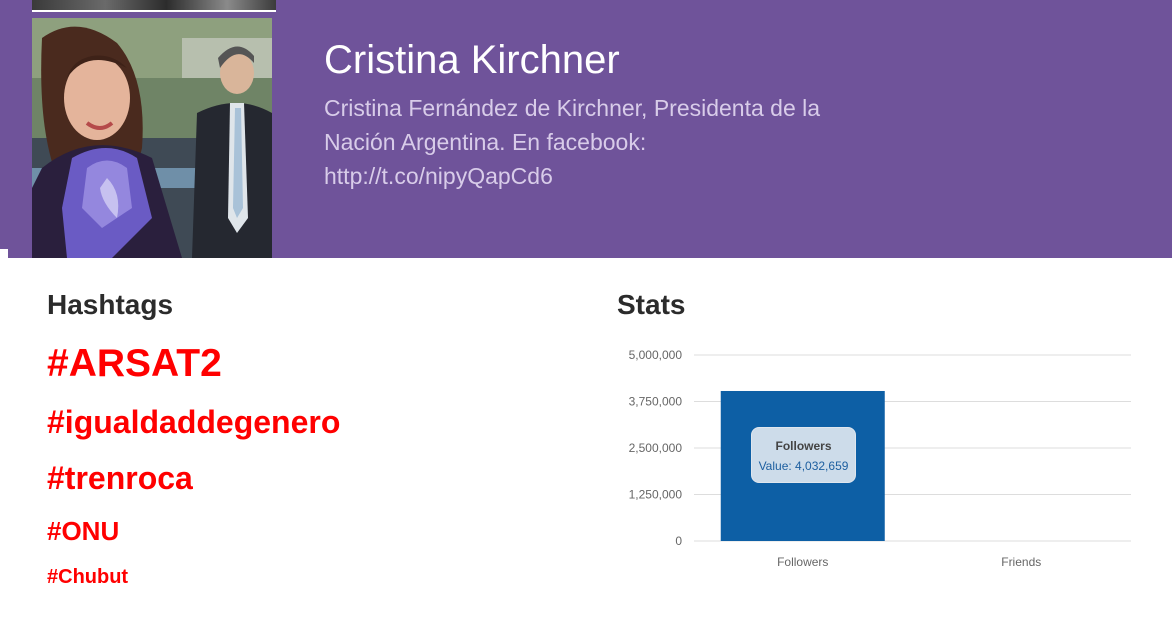  What do you see at coordinates (678, 541) in the screenshot?
I see `y-tick-label: 0` at bounding box center [678, 541].